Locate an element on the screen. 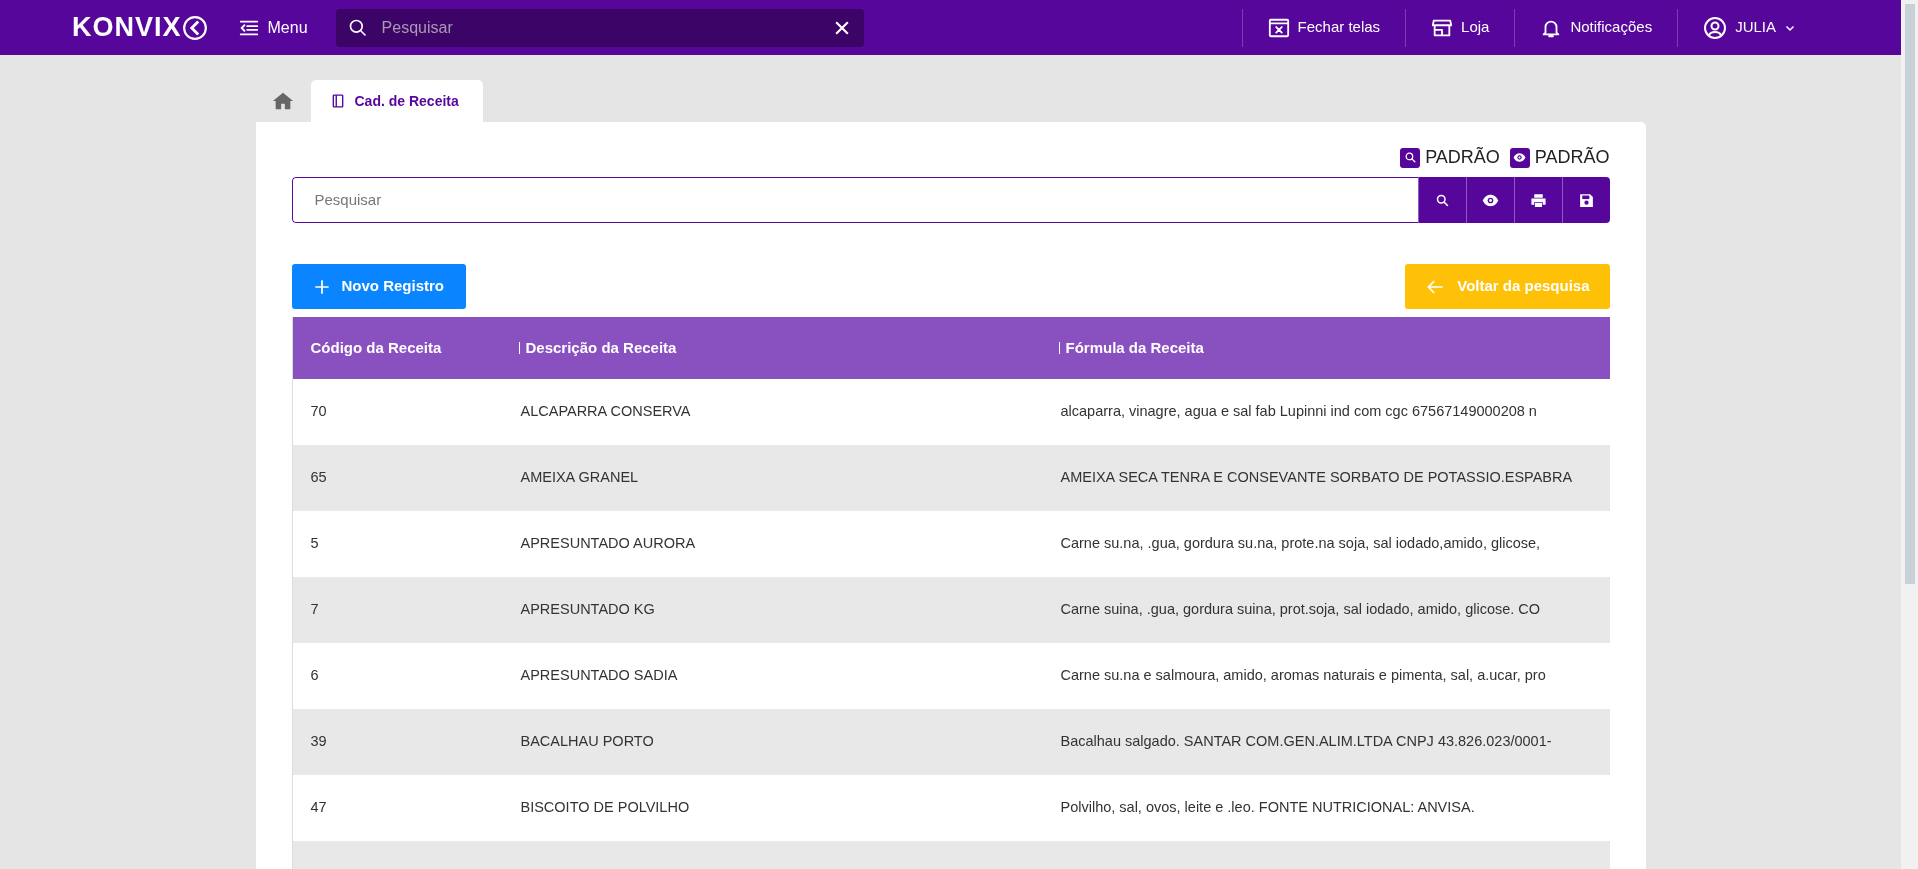 The height and width of the screenshot is (869, 1918). table-cell-text: AMEIXA GRANEL is located at coordinates (579, 478).